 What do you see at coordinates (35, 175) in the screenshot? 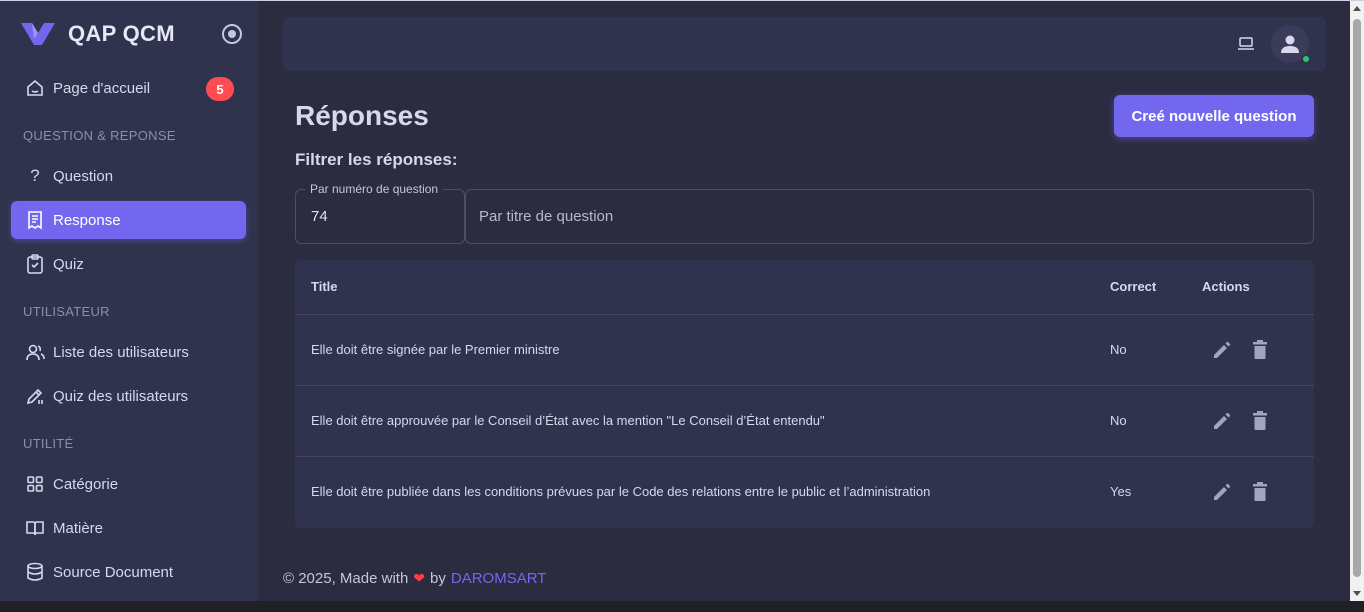
I see `question-mark-icon: ?` at bounding box center [35, 175].